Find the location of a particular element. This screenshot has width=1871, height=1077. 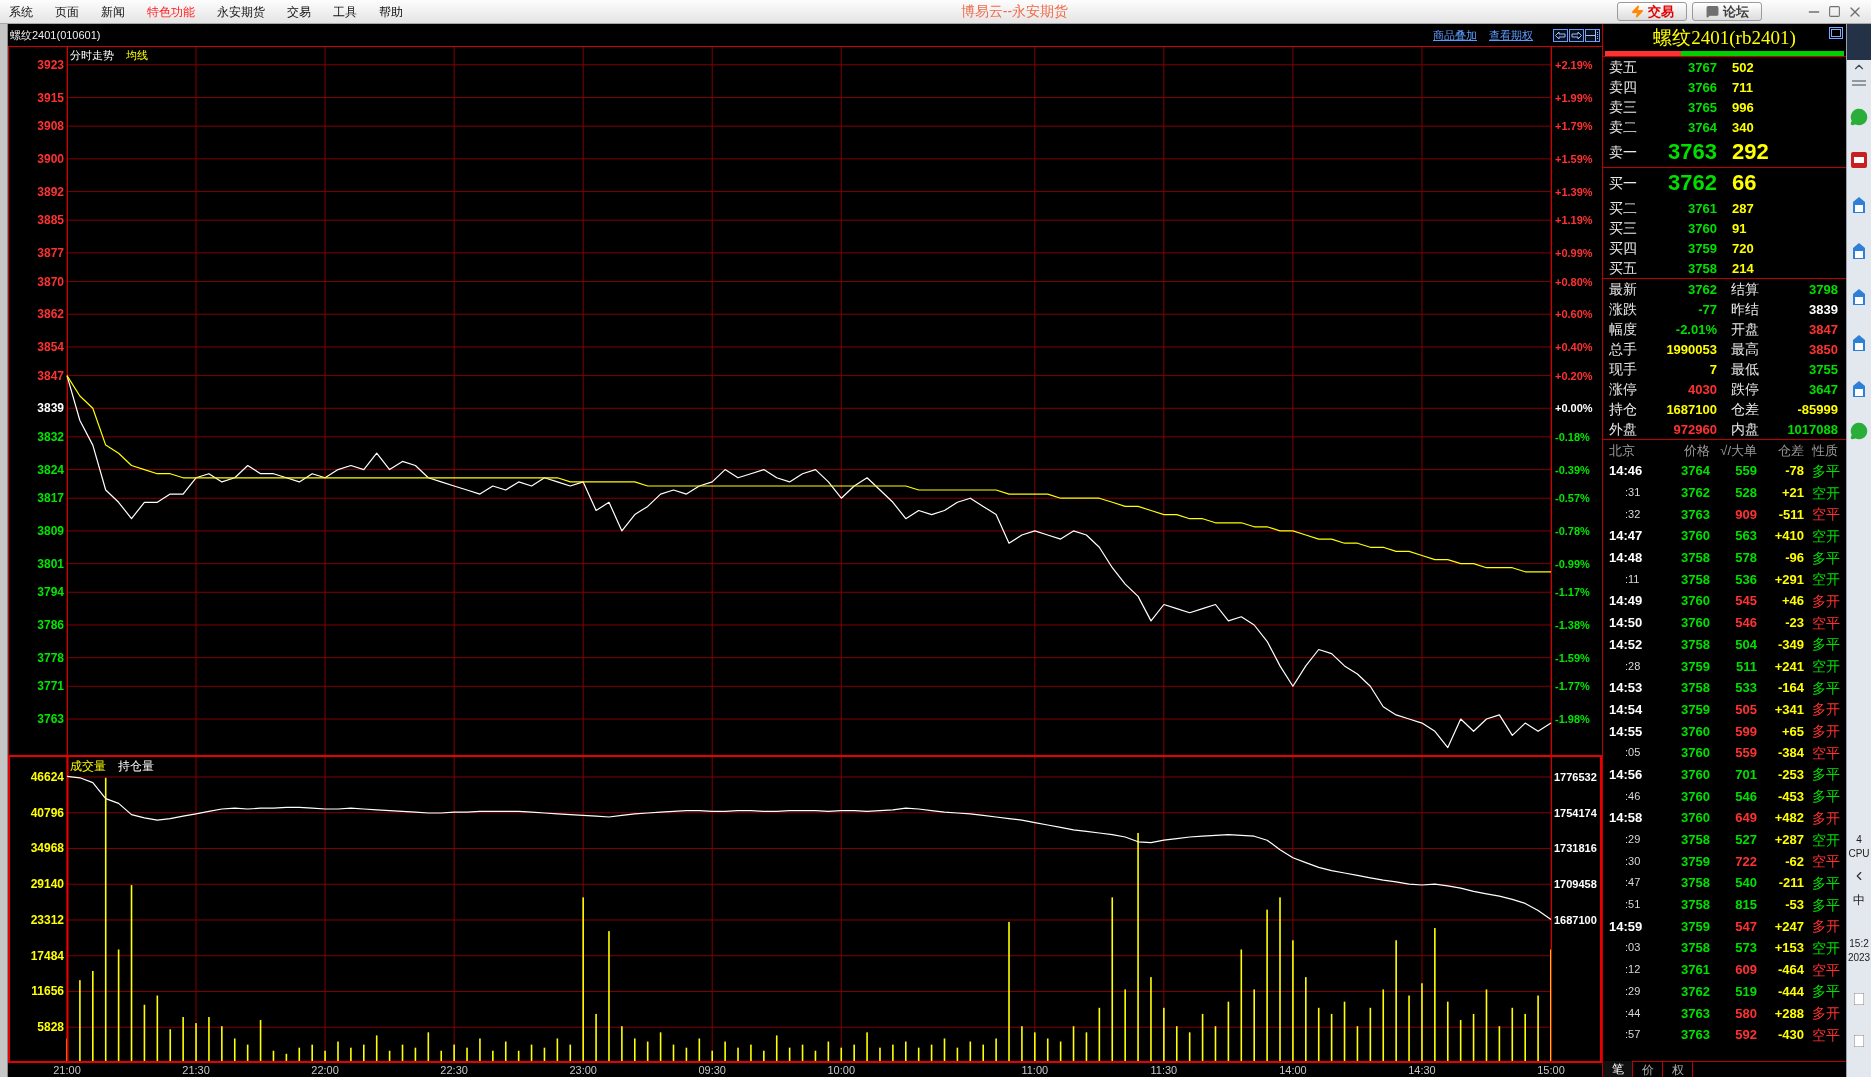

percent-axis-label: +1.39% is located at coordinates (1574, 191).